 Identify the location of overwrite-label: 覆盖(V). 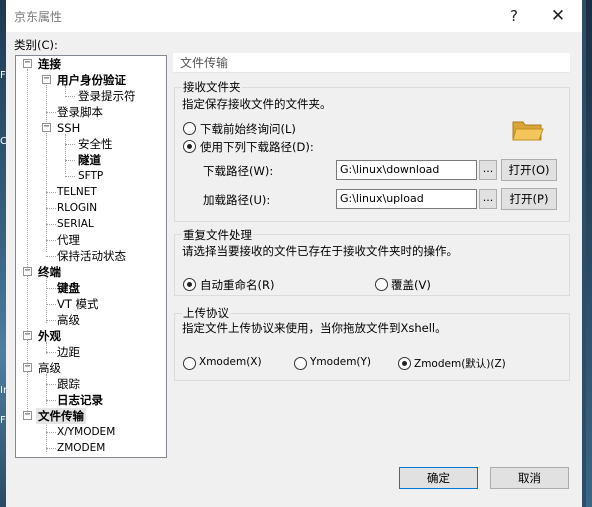
(411, 285).